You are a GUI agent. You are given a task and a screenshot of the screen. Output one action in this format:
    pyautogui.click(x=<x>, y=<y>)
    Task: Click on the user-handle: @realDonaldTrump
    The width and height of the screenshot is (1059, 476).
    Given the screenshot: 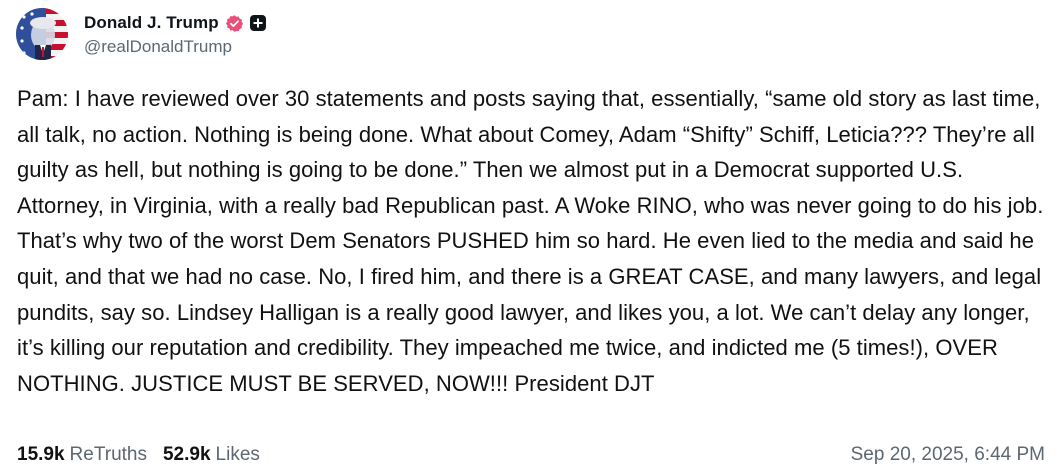 What is the action you would take?
    pyautogui.click(x=175, y=47)
    